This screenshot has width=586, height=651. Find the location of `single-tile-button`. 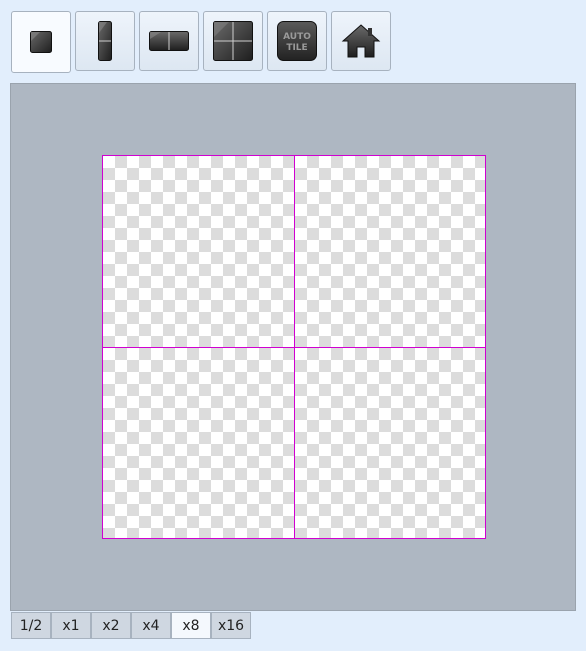

single-tile-button is located at coordinates (41, 42).